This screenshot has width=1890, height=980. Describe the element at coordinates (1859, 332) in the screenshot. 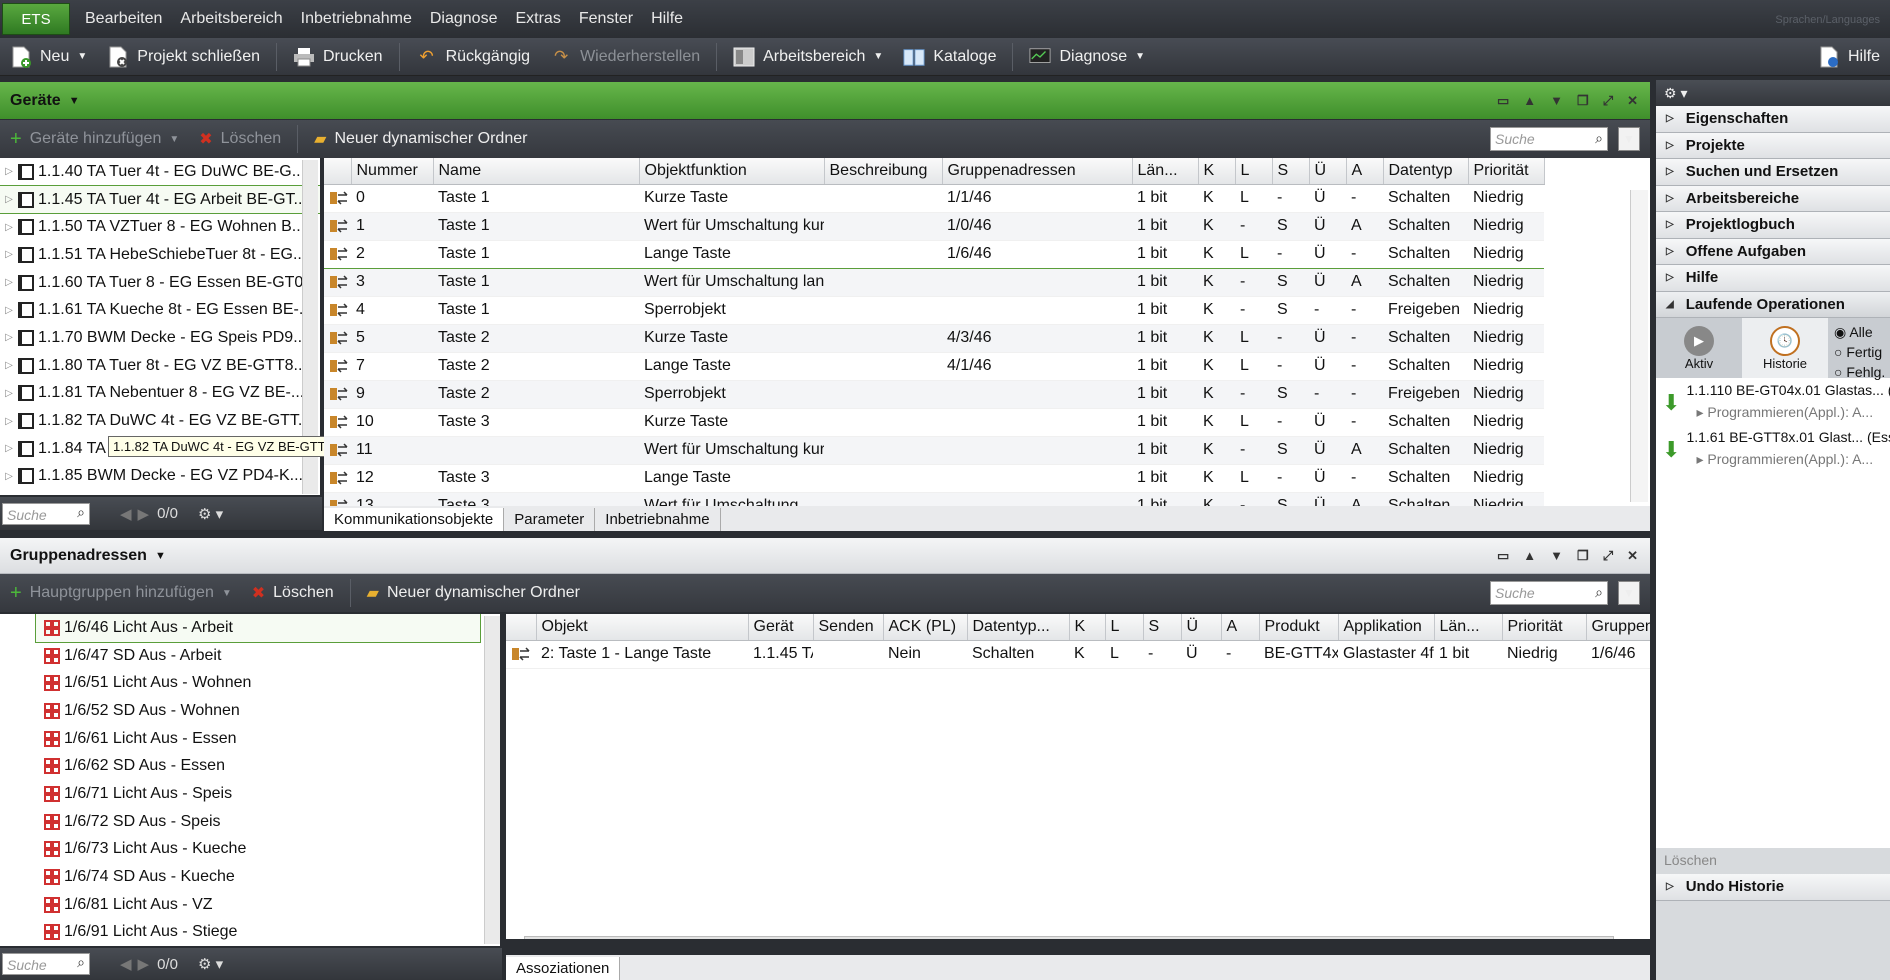

I see `radio-all: ◉ Alle` at that location.